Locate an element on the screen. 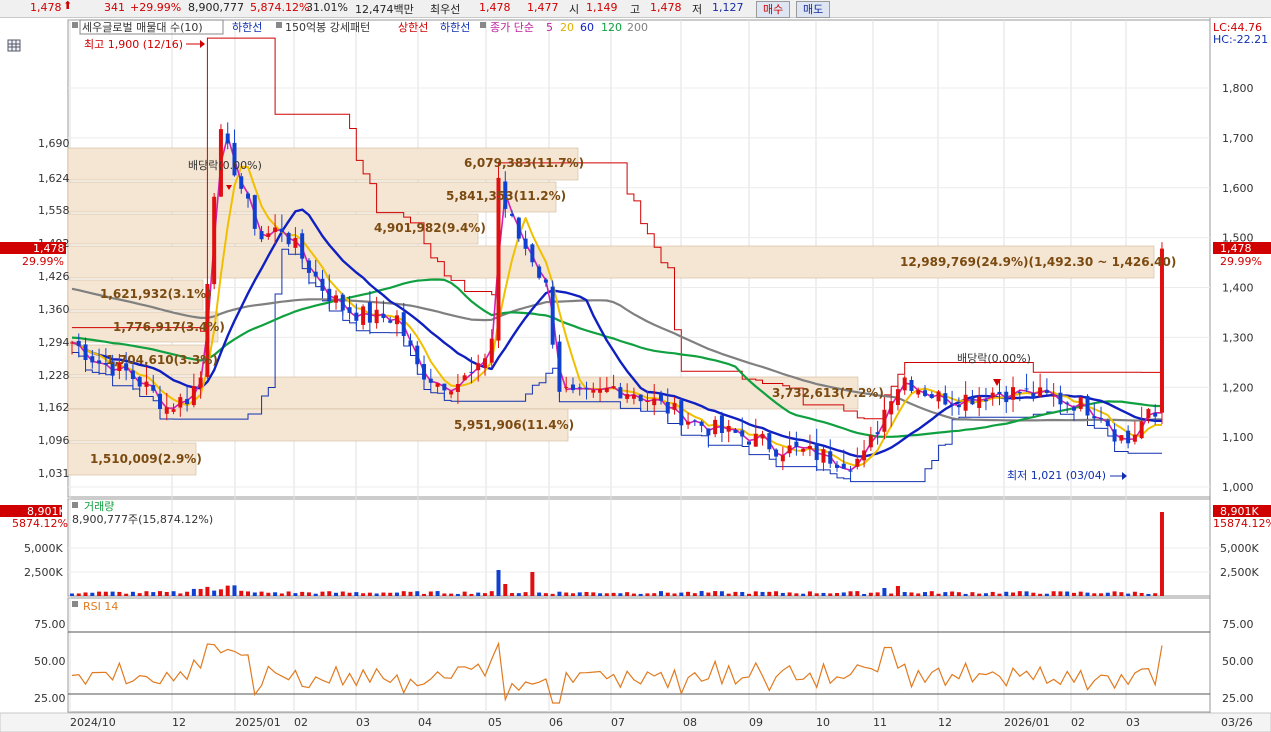  legend-lower-band: 하한선 is located at coordinates (247, 27).